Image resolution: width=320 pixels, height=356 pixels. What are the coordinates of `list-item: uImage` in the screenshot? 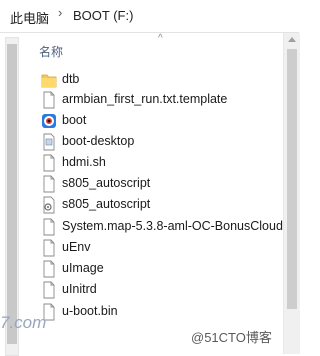 It's located at (152, 269).